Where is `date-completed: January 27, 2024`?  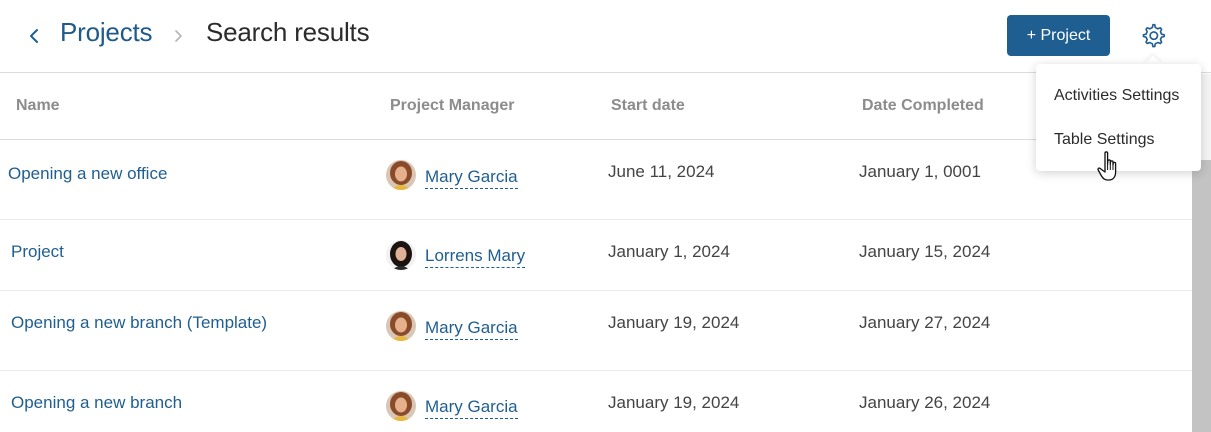 date-completed: January 27, 2024 is located at coordinates (925, 322).